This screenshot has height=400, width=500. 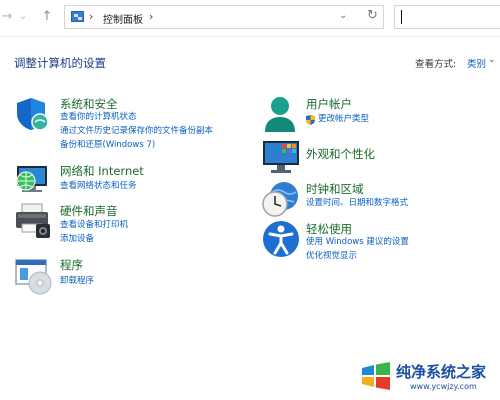 What do you see at coordinates (376, 376) in the screenshot?
I see `windows-logo-icon` at bounding box center [376, 376].